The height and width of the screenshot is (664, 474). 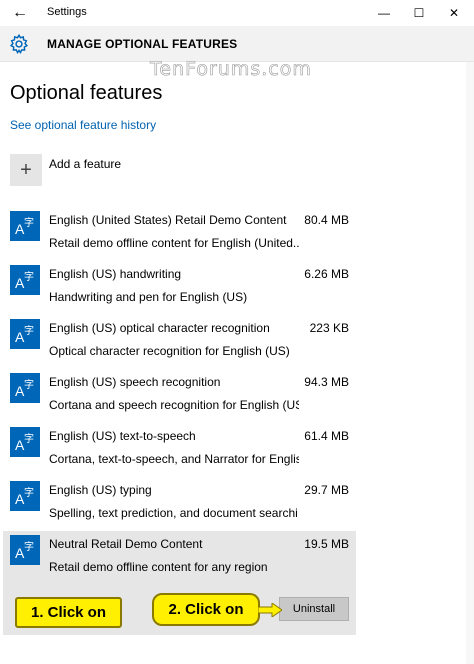 What do you see at coordinates (314, 609) in the screenshot?
I see `uninstall-button: Uninstall` at bounding box center [314, 609].